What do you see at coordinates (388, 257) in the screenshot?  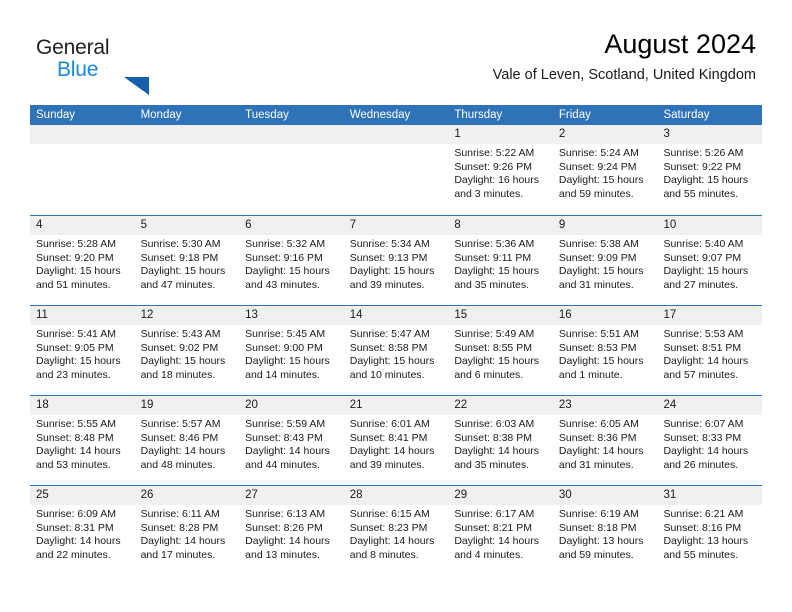 I see `day-detail-line: Sunset: 9:13 PM` at bounding box center [388, 257].